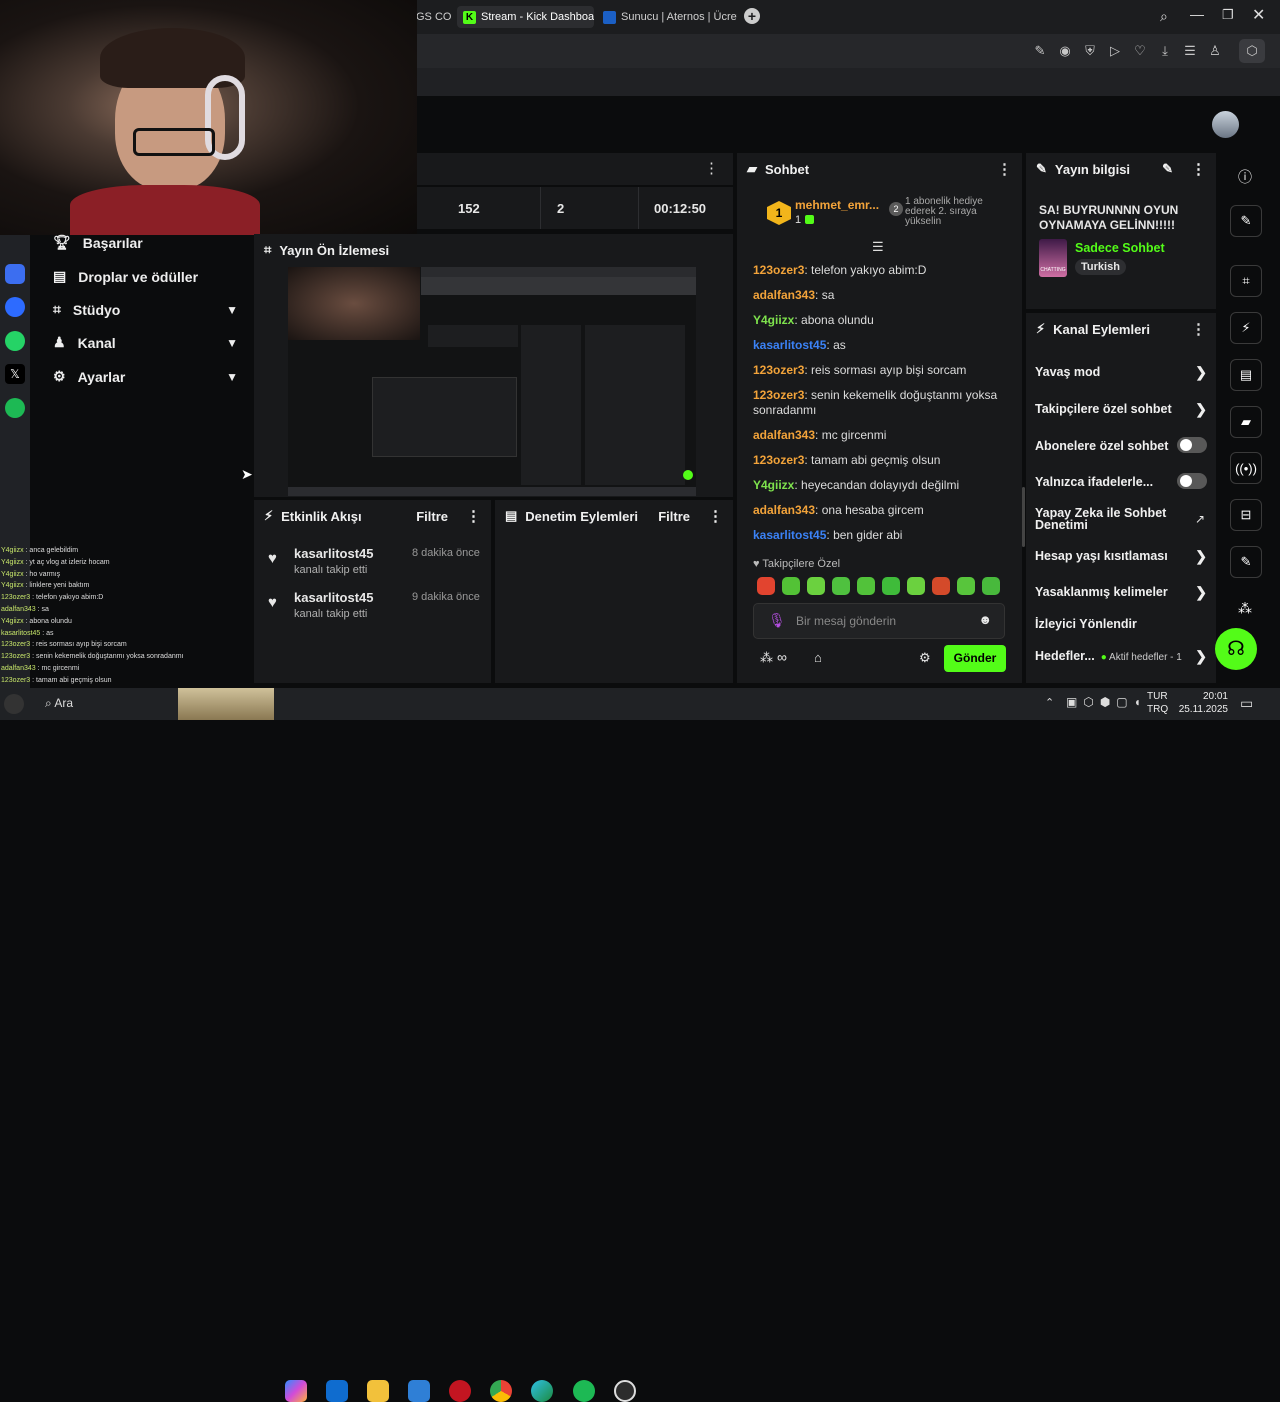  Describe the element at coordinates (667, 17) in the screenshot. I see `tab-aternos: Sunucu | Aternos | Ücretsiz` at that location.